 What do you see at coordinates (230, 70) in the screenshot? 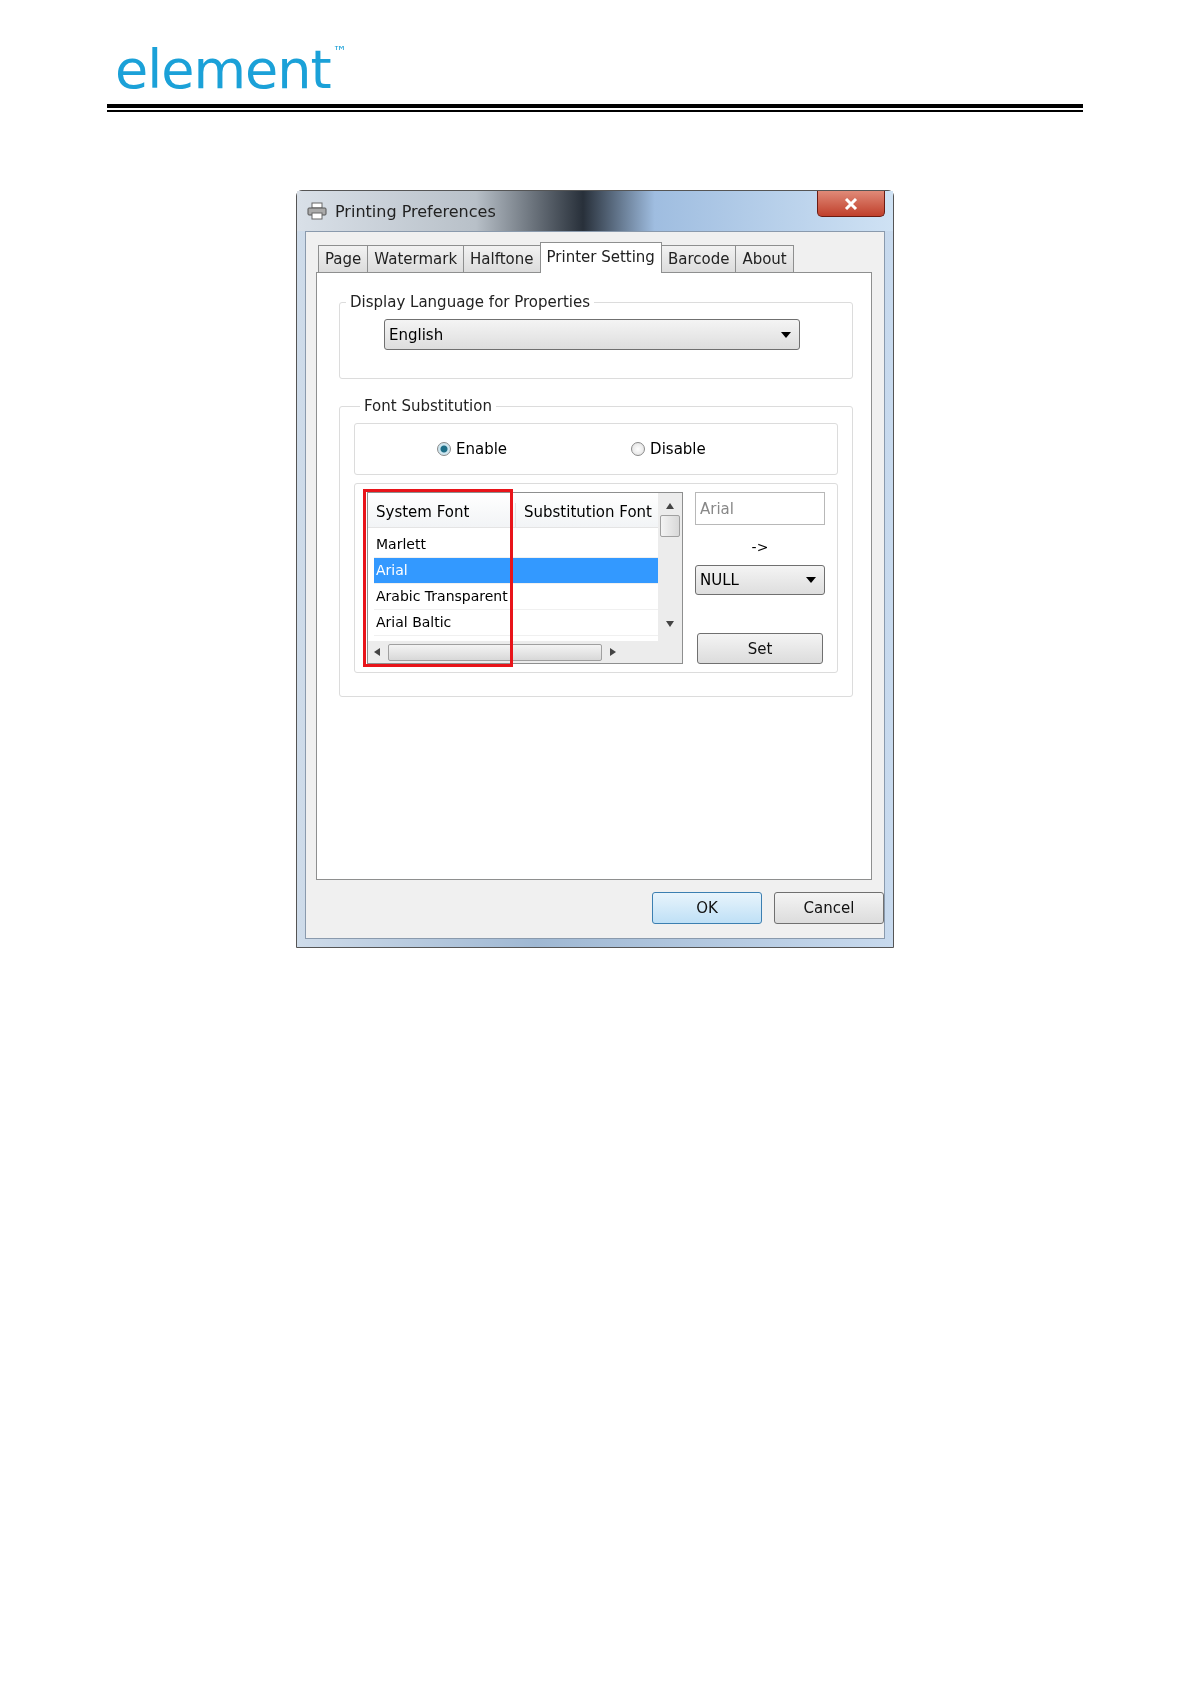
I see `logo-text: element$^{™}$` at bounding box center [230, 70].